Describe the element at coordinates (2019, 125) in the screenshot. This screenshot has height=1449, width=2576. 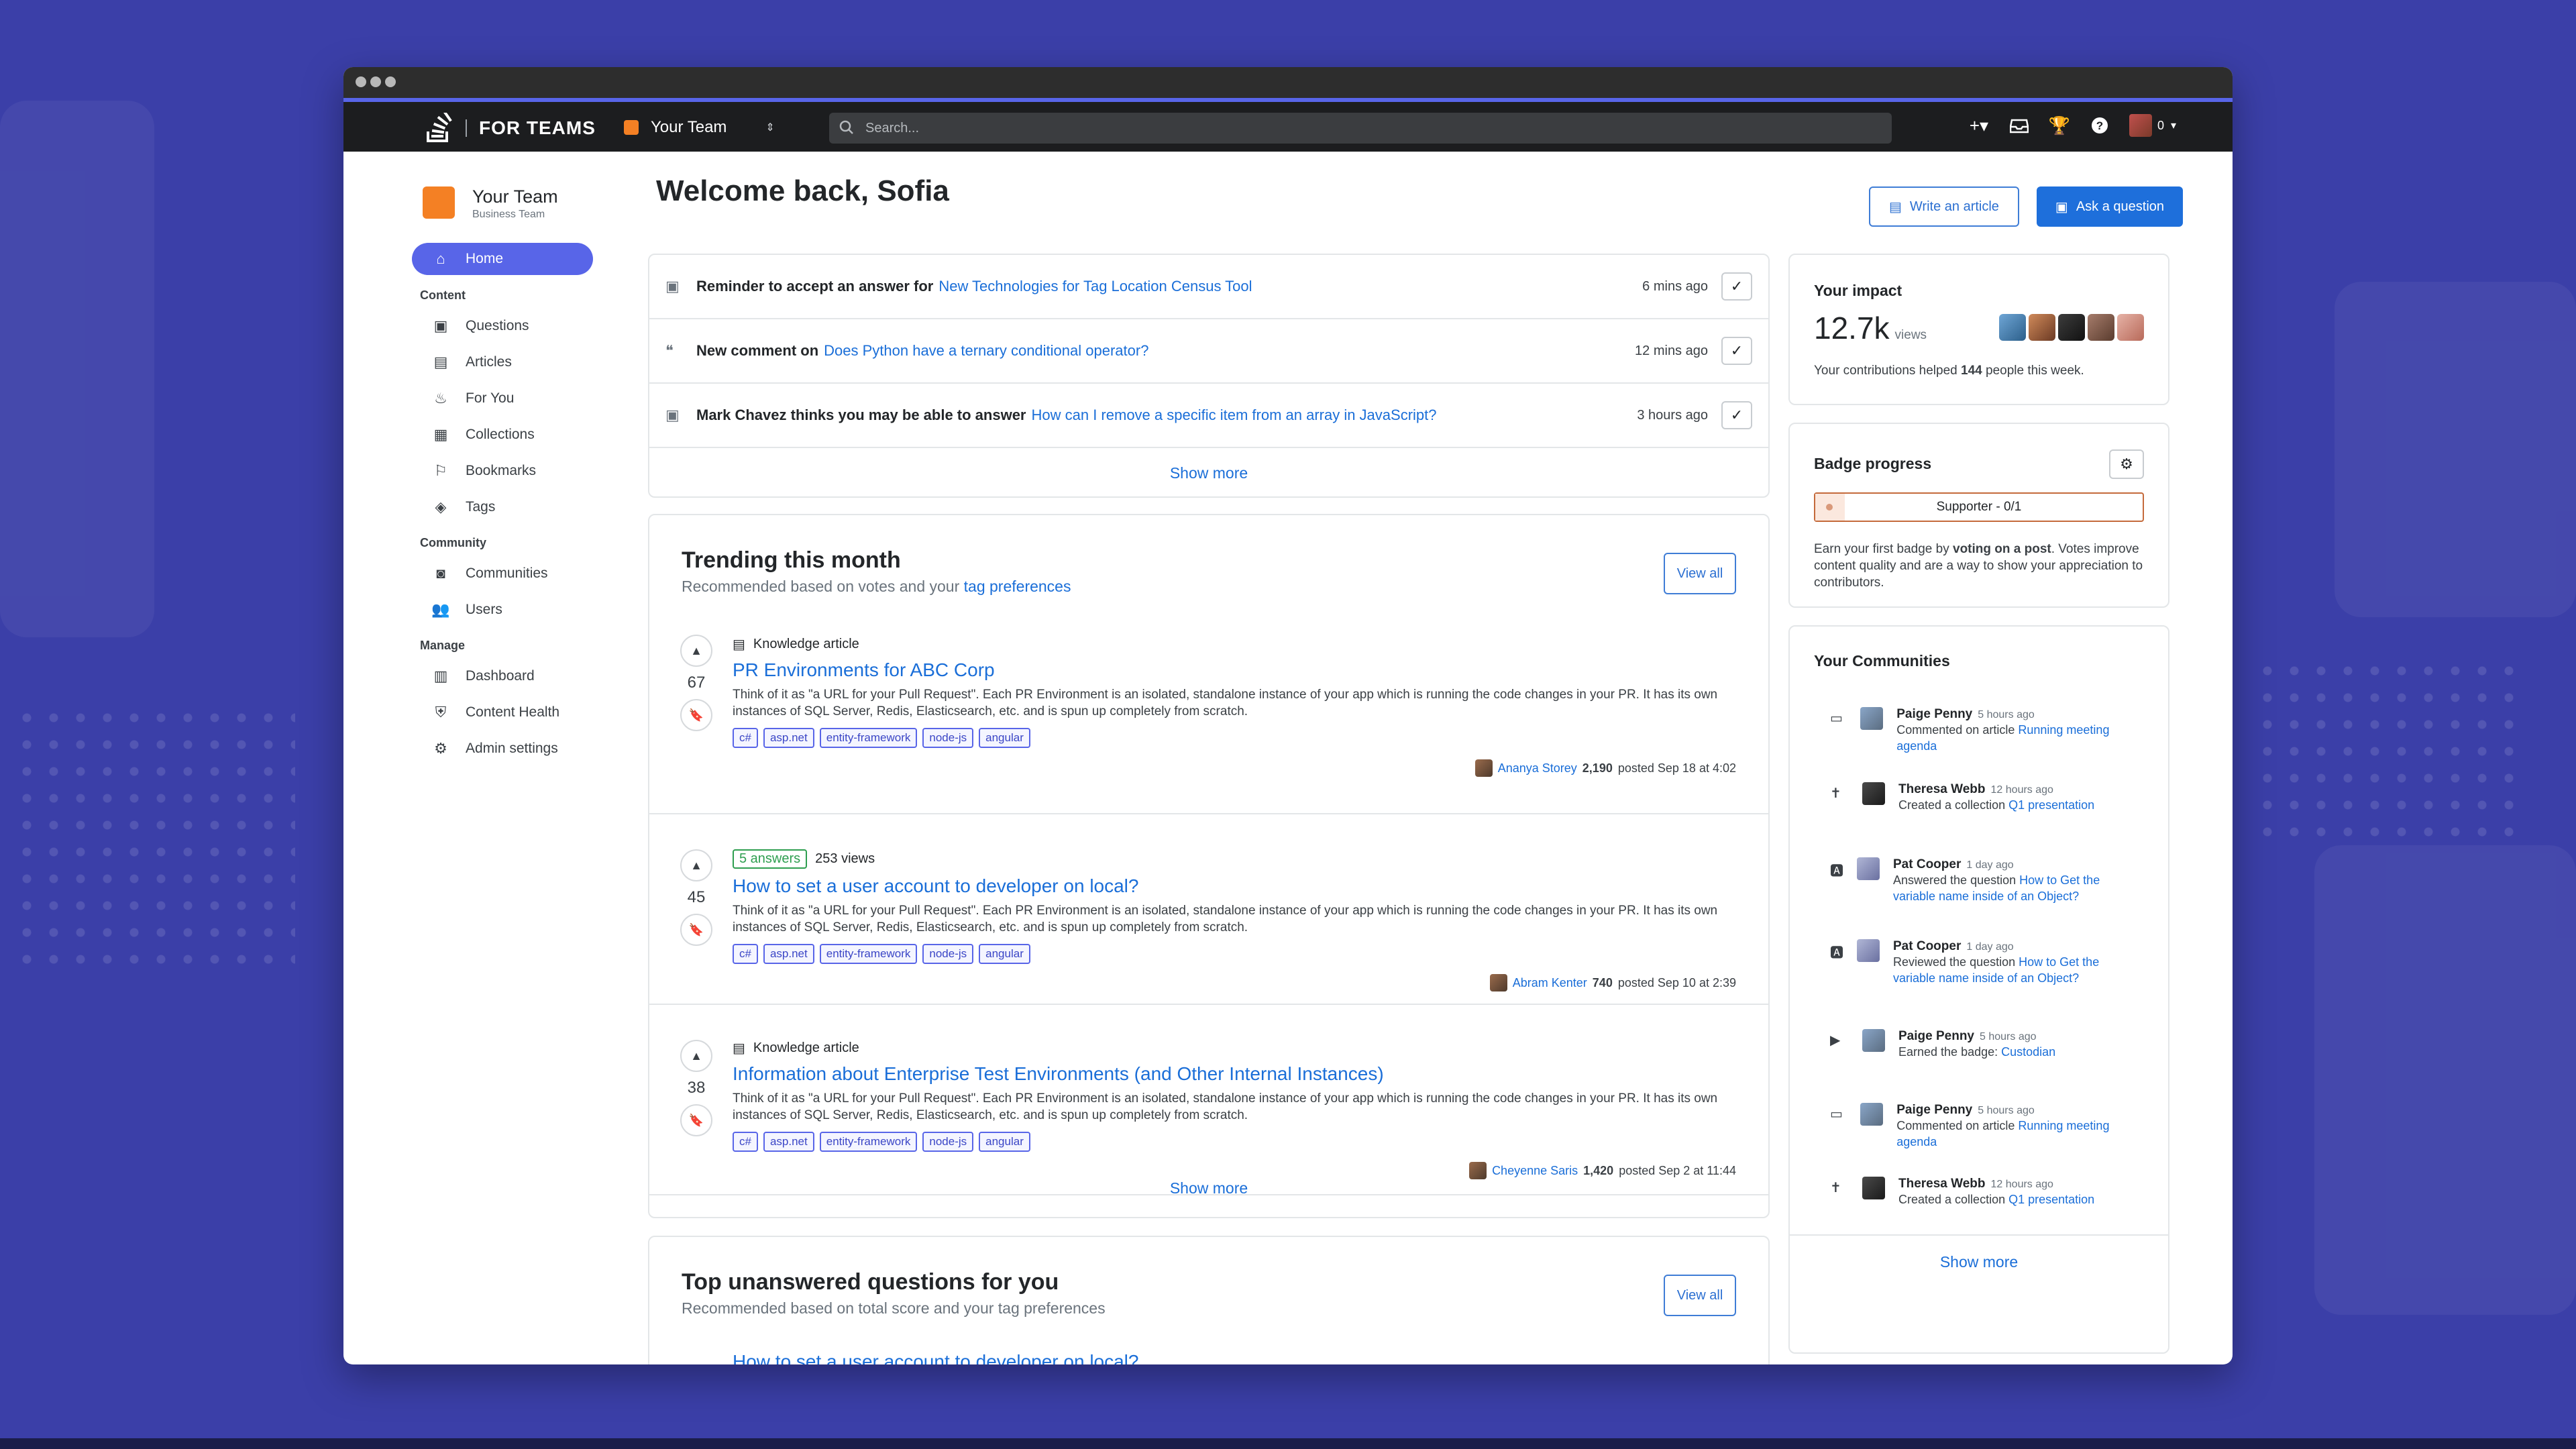
I see `inbox-icon` at that location.